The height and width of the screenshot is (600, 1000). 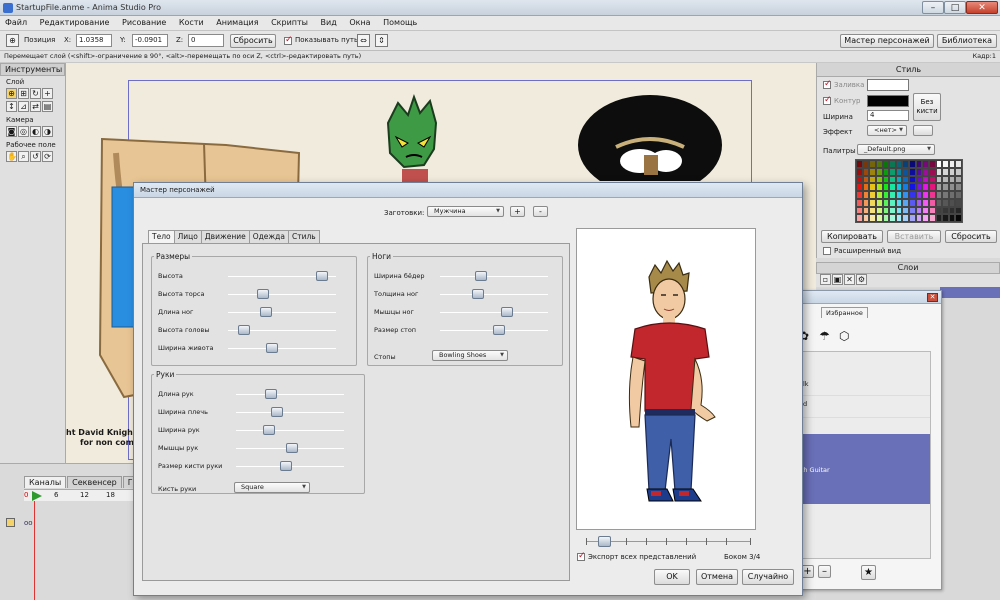 I want to click on selected-layer-row, so click(x=970, y=292).